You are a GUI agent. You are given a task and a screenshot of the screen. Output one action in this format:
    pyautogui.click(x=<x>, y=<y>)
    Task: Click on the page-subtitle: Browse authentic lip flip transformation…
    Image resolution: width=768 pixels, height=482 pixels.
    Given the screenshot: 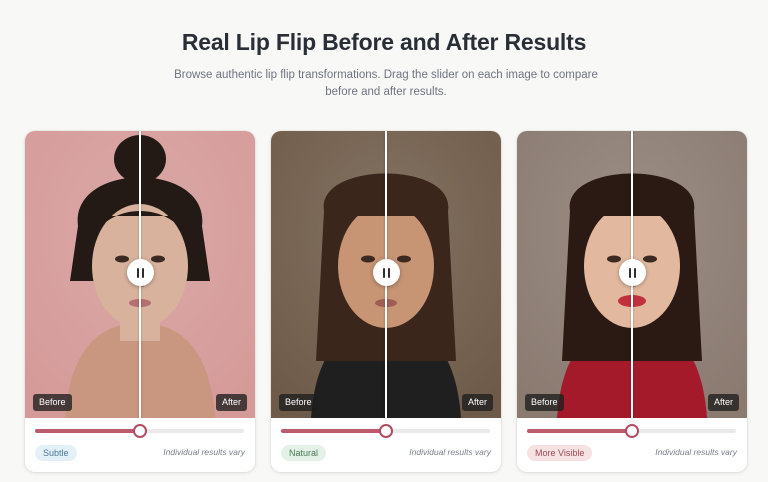 What is the action you would take?
    pyautogui.click(x=386, y=83)
    